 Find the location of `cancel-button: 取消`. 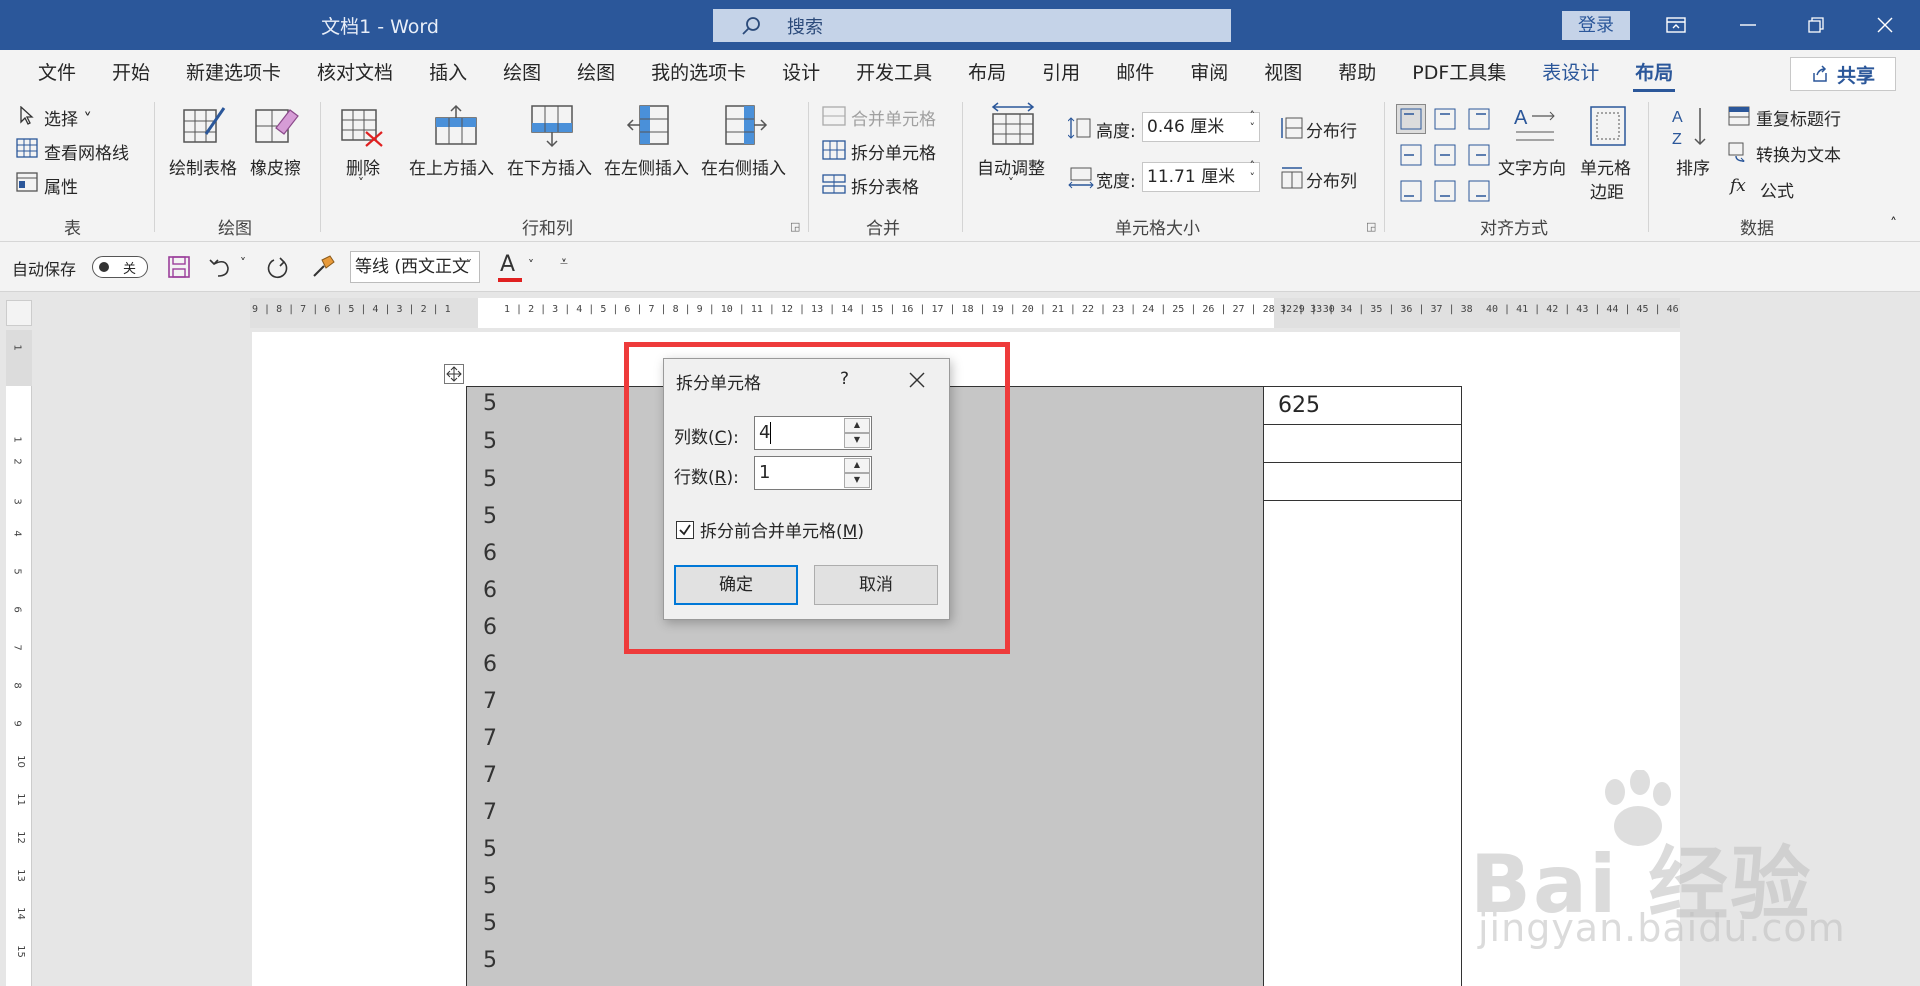

cancel-button: 取消 is located at coordinates (876, 585).